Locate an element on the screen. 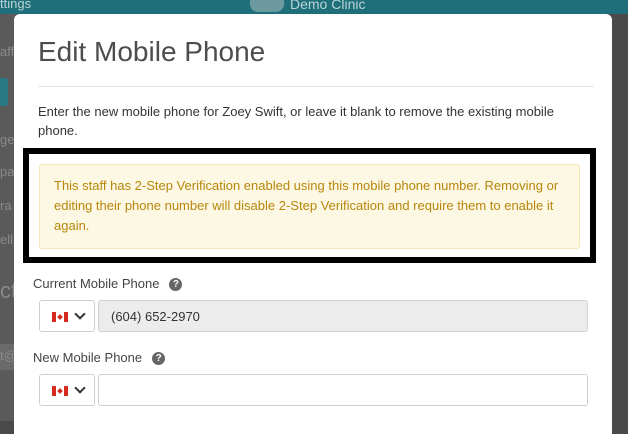 The width and height of the screenshot is (628, 434). background-text: aff is located at coordinates (7, 51).